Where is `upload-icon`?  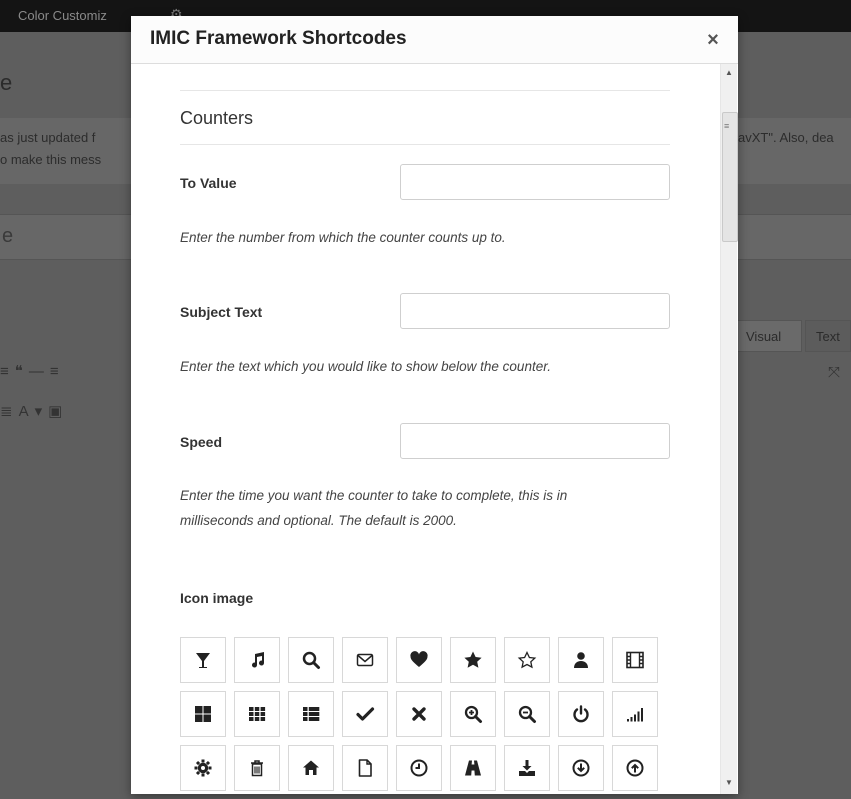
upload-icon is located at coordinates (635, 768).